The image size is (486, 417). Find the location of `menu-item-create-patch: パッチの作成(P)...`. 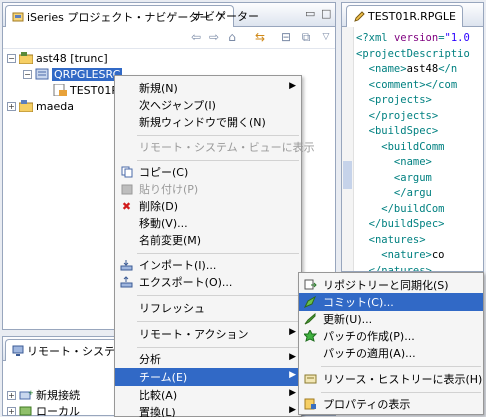

menu-item-create-patch: パッチの作成(P)... is located at coordinates (391, 336).